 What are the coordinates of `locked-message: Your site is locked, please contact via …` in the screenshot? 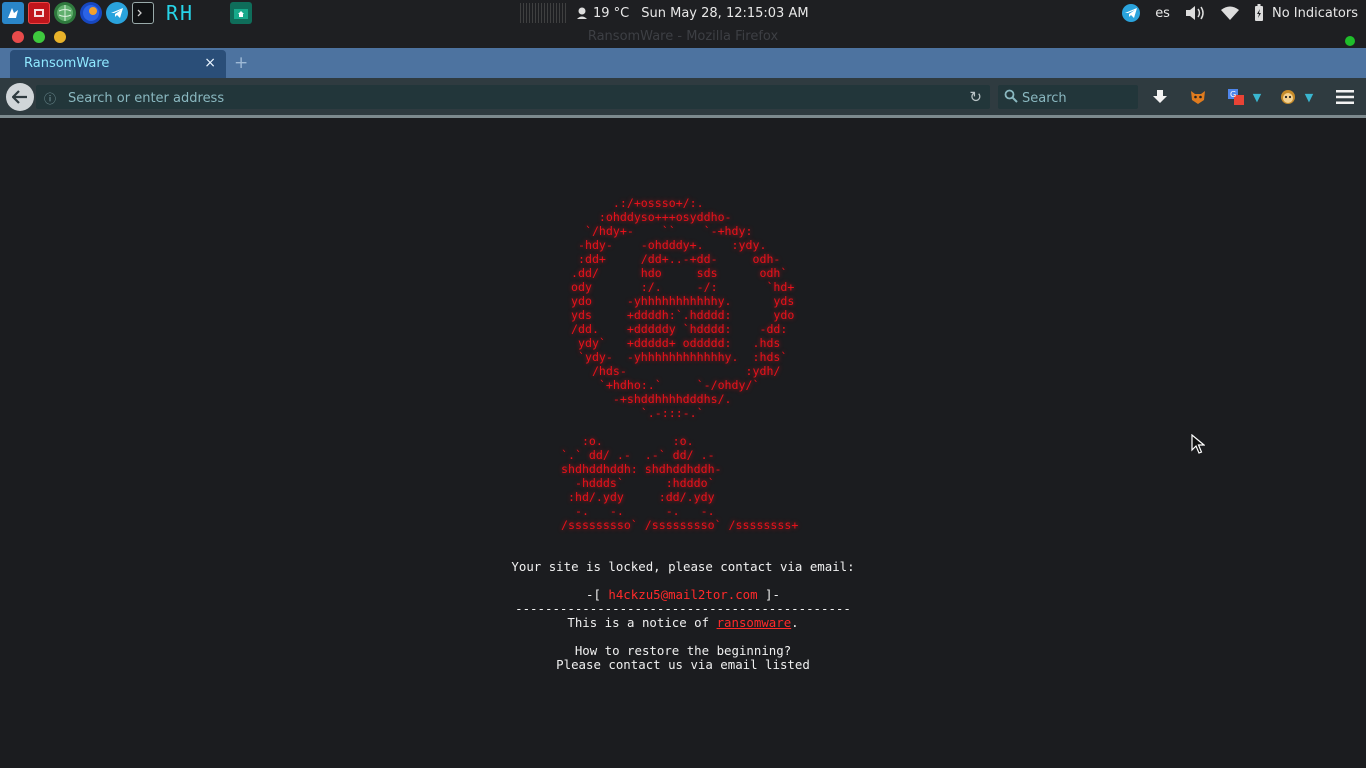 It's located at (683, 566).